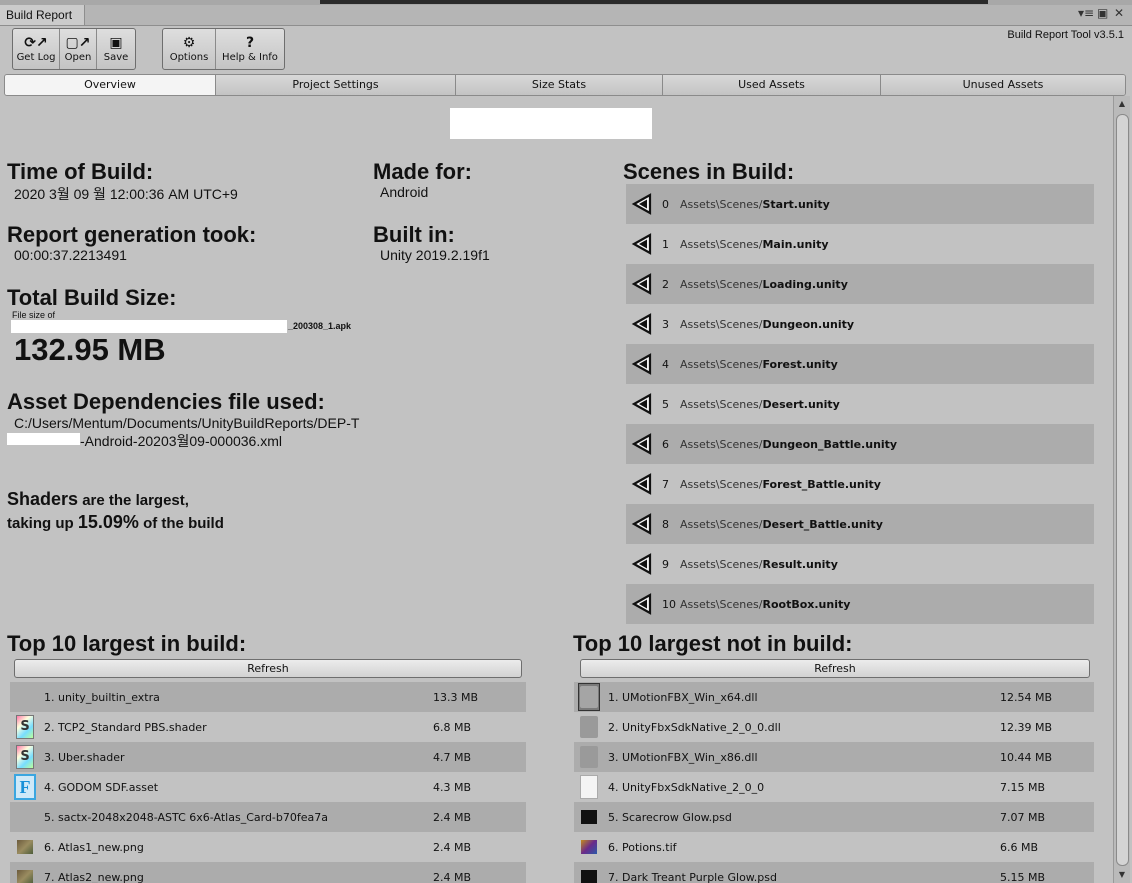 The width and height of the screenshot is (1132, 883). Describe the element at coordinates (805, 284) in the screenshot. I see `scene-file: Loading.unity` at that location.